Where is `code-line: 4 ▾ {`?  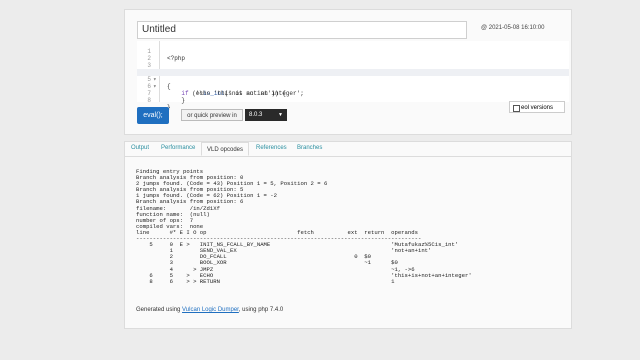
code-line: 4 ▾ { is located at coordinates (353, 76).